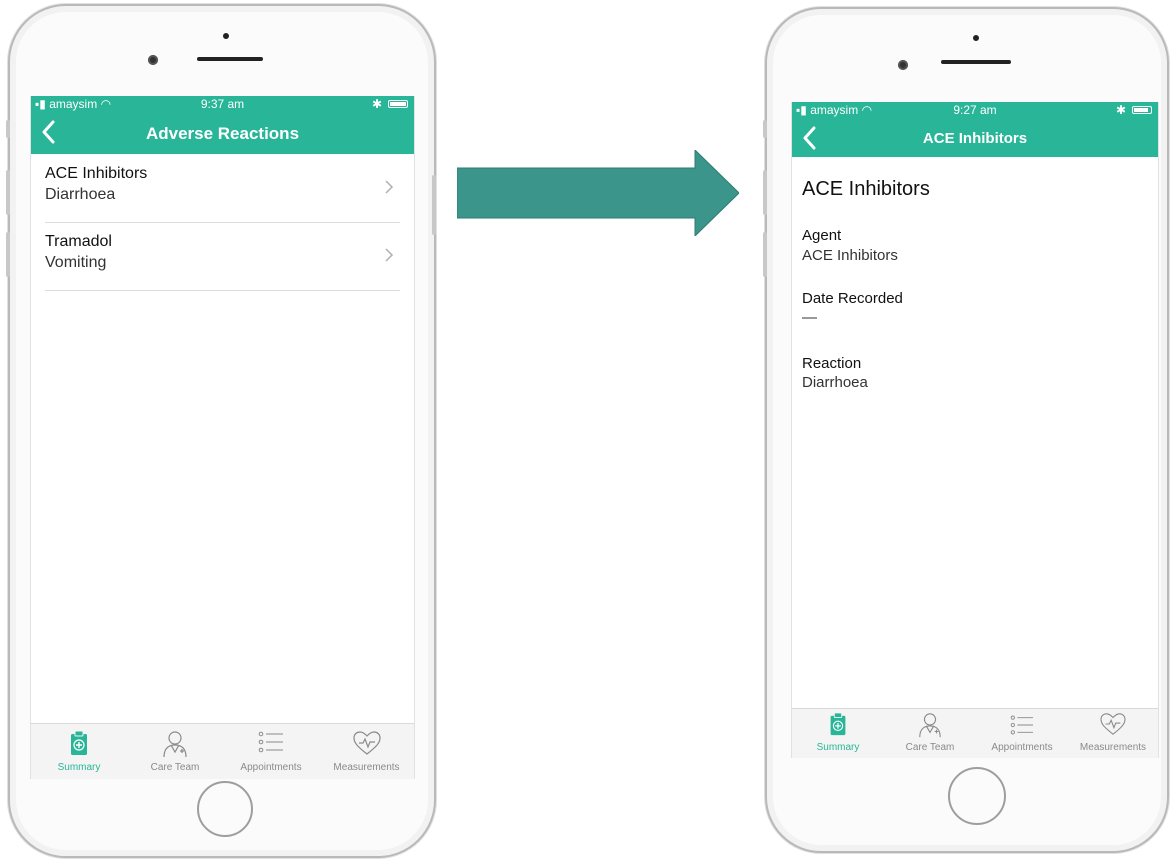  What do you see at coordinates (96, 173) in the screenshot?
I see `list-item-title: ACE Inhibitors` at bounding box center [96, 173].